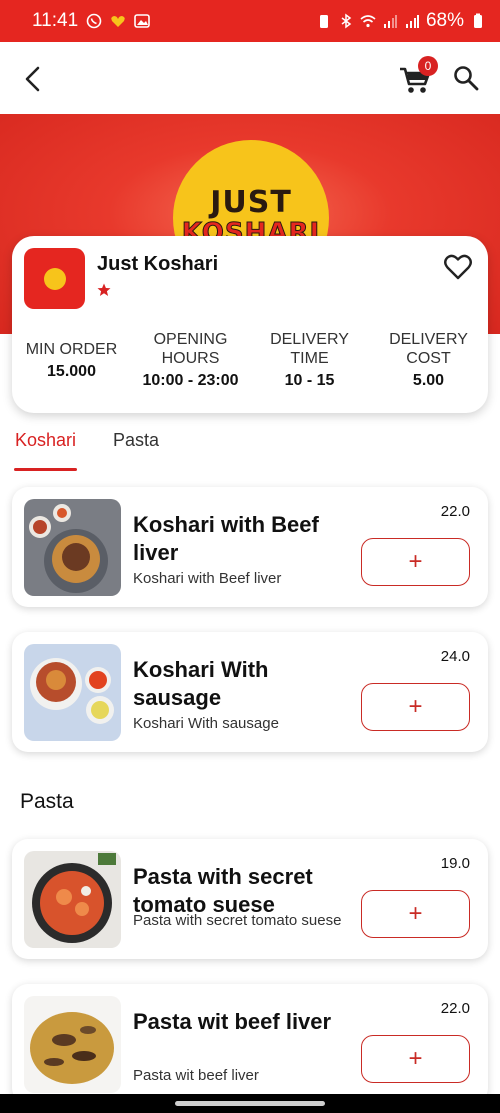 This screenshot has width=500, height=1113. Describe the element at coordinates (207, 578) in the screenshot. I see `item-description: Koshari with Beef liver` at that location.